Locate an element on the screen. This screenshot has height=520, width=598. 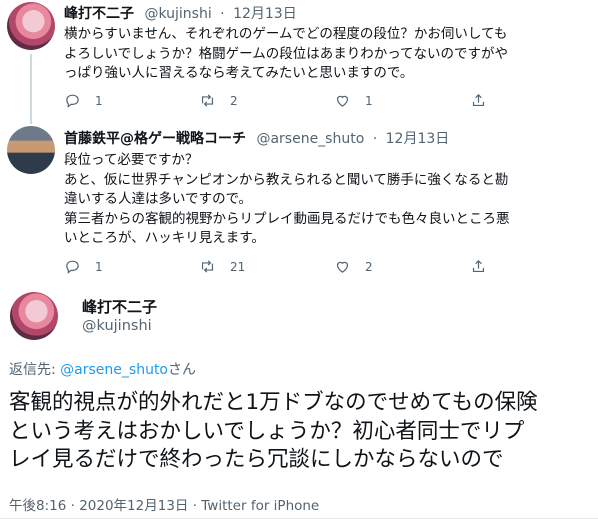
text-line: 段位って必要ですか？ is located at coordinates (131, 160).